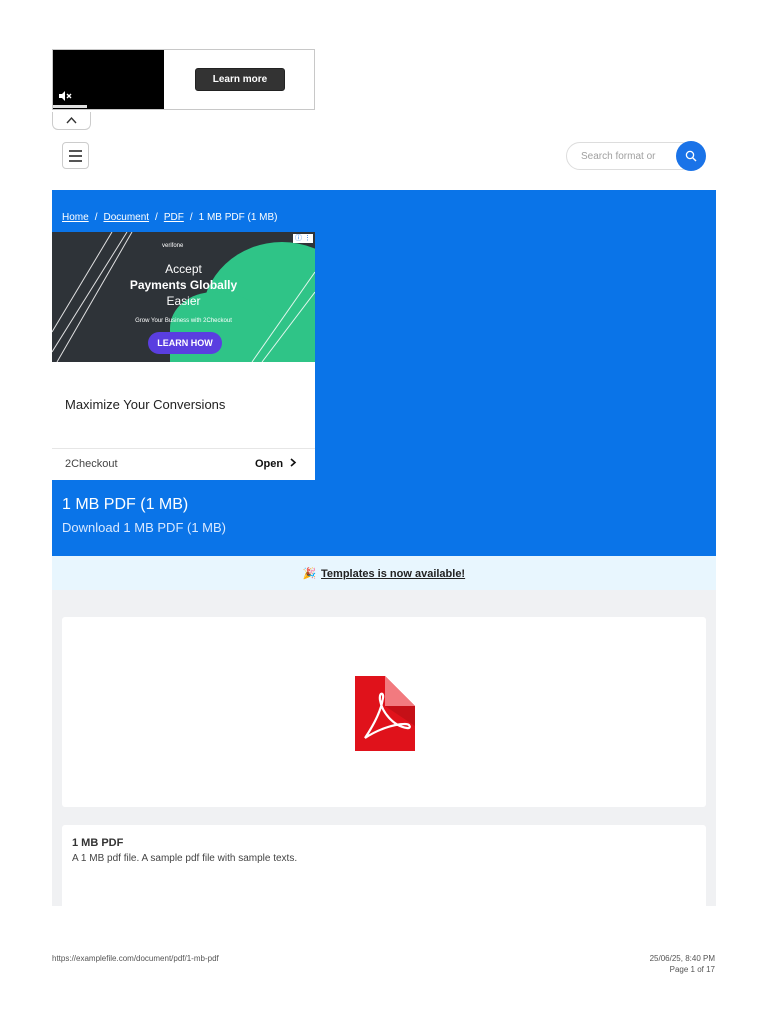  I want to click on ad-headline: Maximize Your Conversions, so click(145, 404).